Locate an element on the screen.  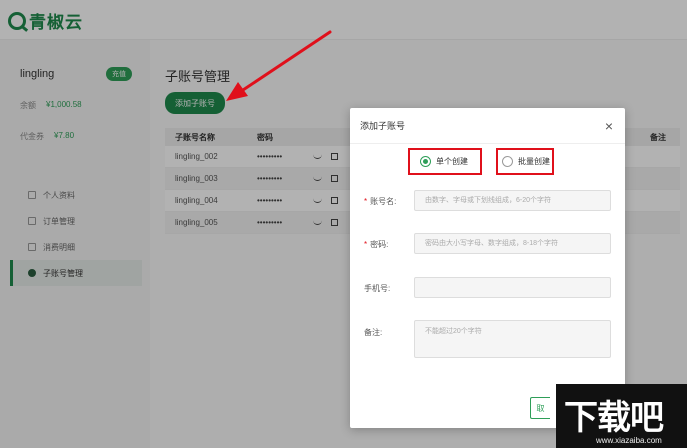
note-label-text: 备注: is located at coordinates (373, 332).